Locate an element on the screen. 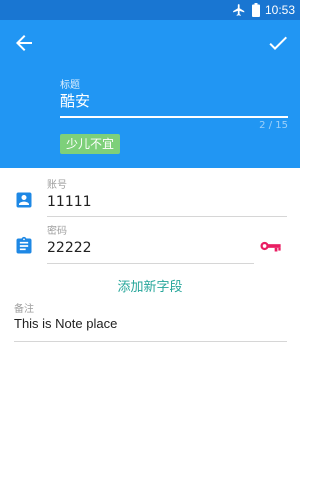 Image resolution: width=320 pixels, height=500 pixels. clipboard-icon is located at coordinates (24, 245).